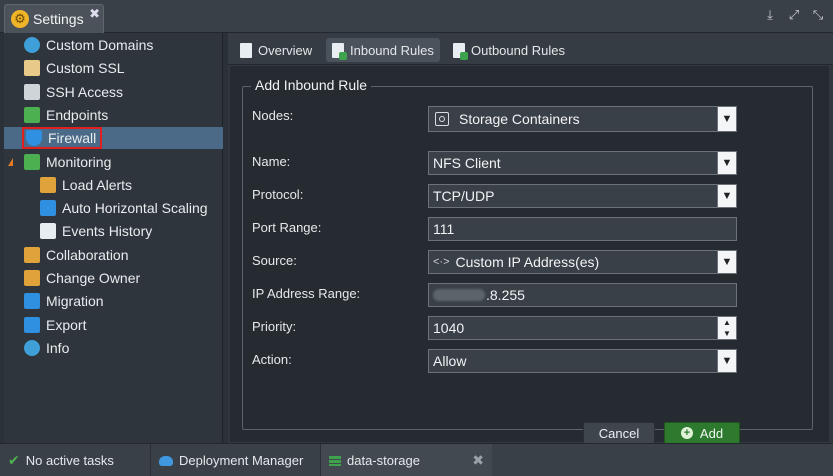 The image size is (833, 476). I want to click on priority-stepper: ▲ ▼, so click(727, 328).